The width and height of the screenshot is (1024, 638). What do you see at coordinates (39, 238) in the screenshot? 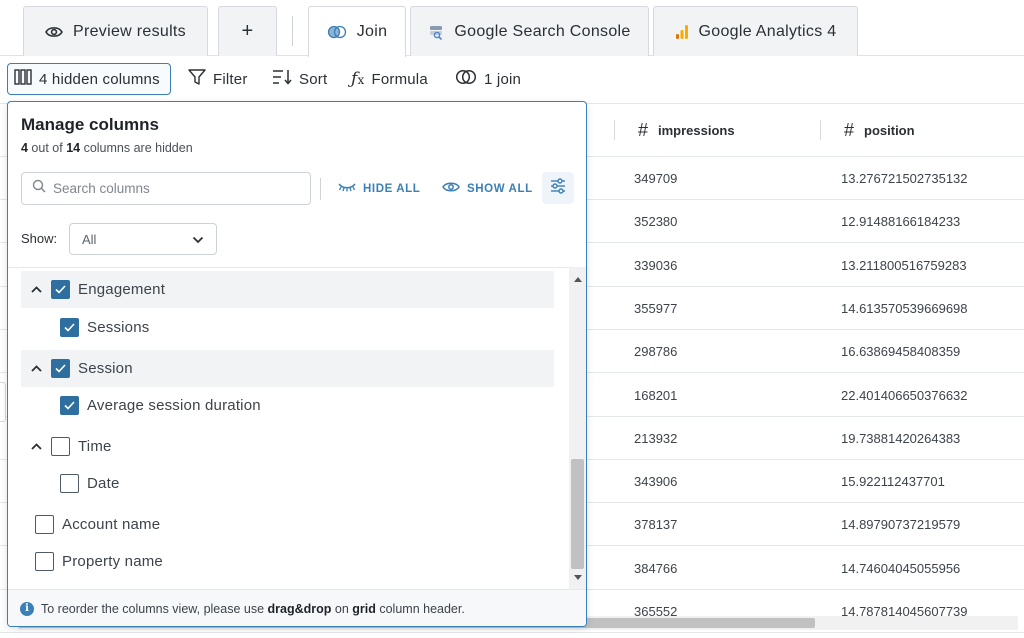
I see `show-filter-label: Show:` at bounding box center [39, 238].